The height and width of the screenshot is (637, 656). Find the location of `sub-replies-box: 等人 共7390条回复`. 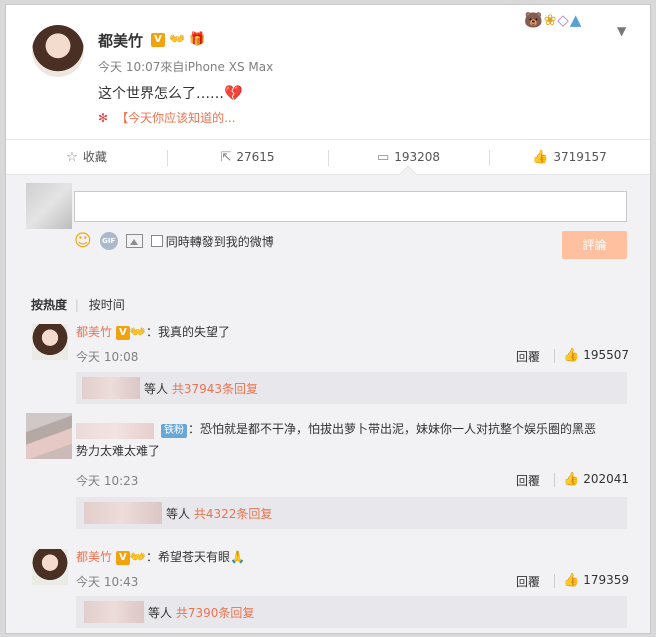

sub-replies-box: 等人 共7390条回复 is located at coordinates (351, 612).